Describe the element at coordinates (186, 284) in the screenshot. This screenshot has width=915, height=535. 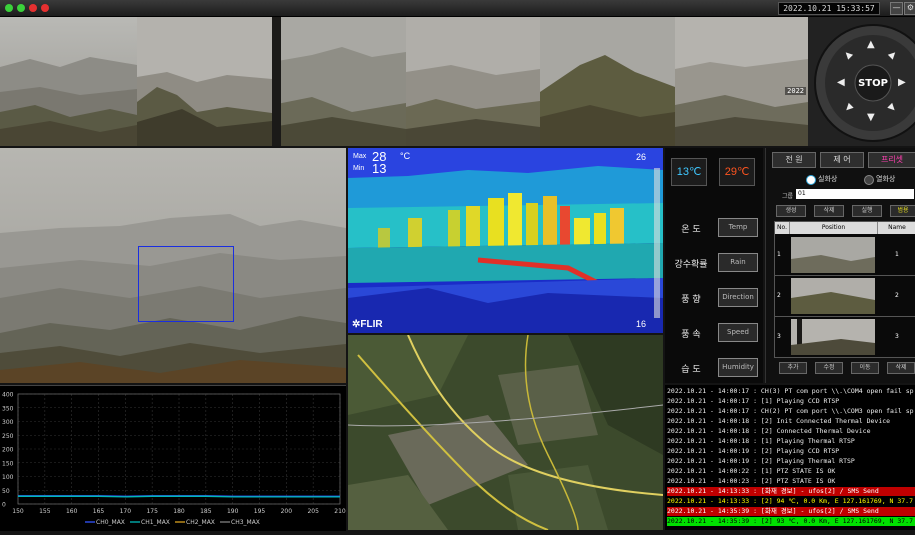
I see `roi-selection-box` at that location.